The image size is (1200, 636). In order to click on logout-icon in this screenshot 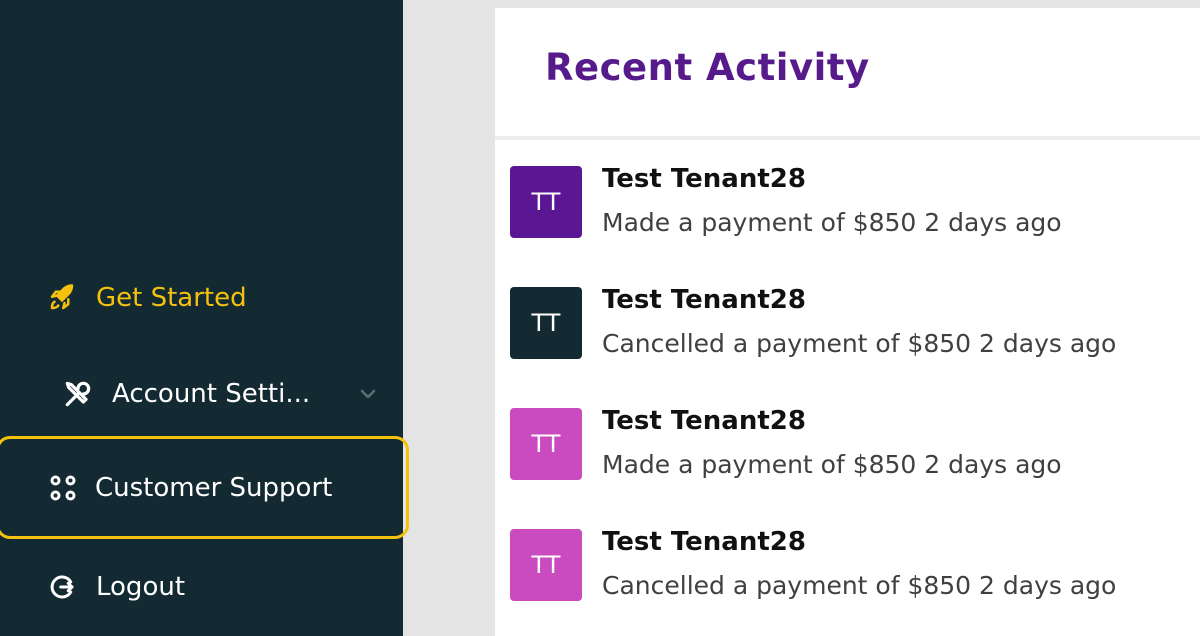, I will do `click(62, 587)`.